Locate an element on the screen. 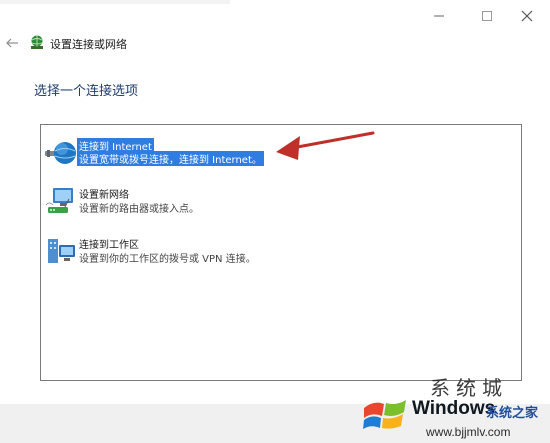 The image size is (550, 443). wizard-title: 设置连接或网络 is located at coordinates (88, 44).